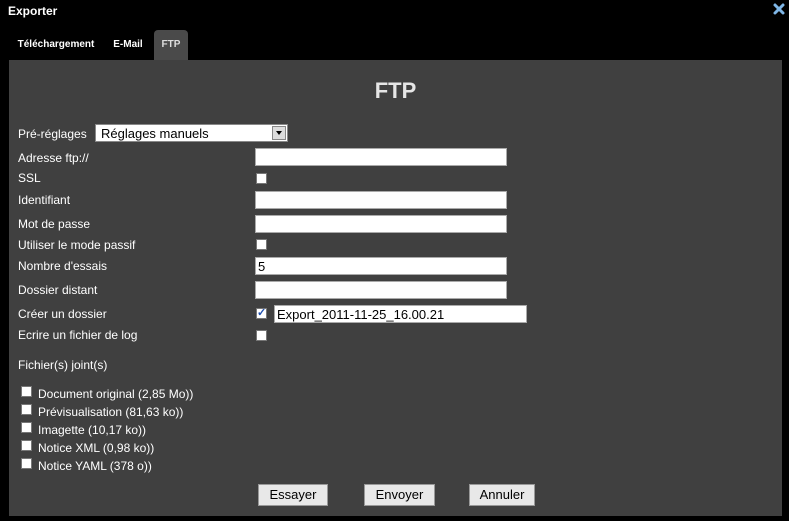 This screenshot has width=789, height=521. Describe the element at coordinates (400, 314) in the screenshot. I see `create-folder-input` at that location.